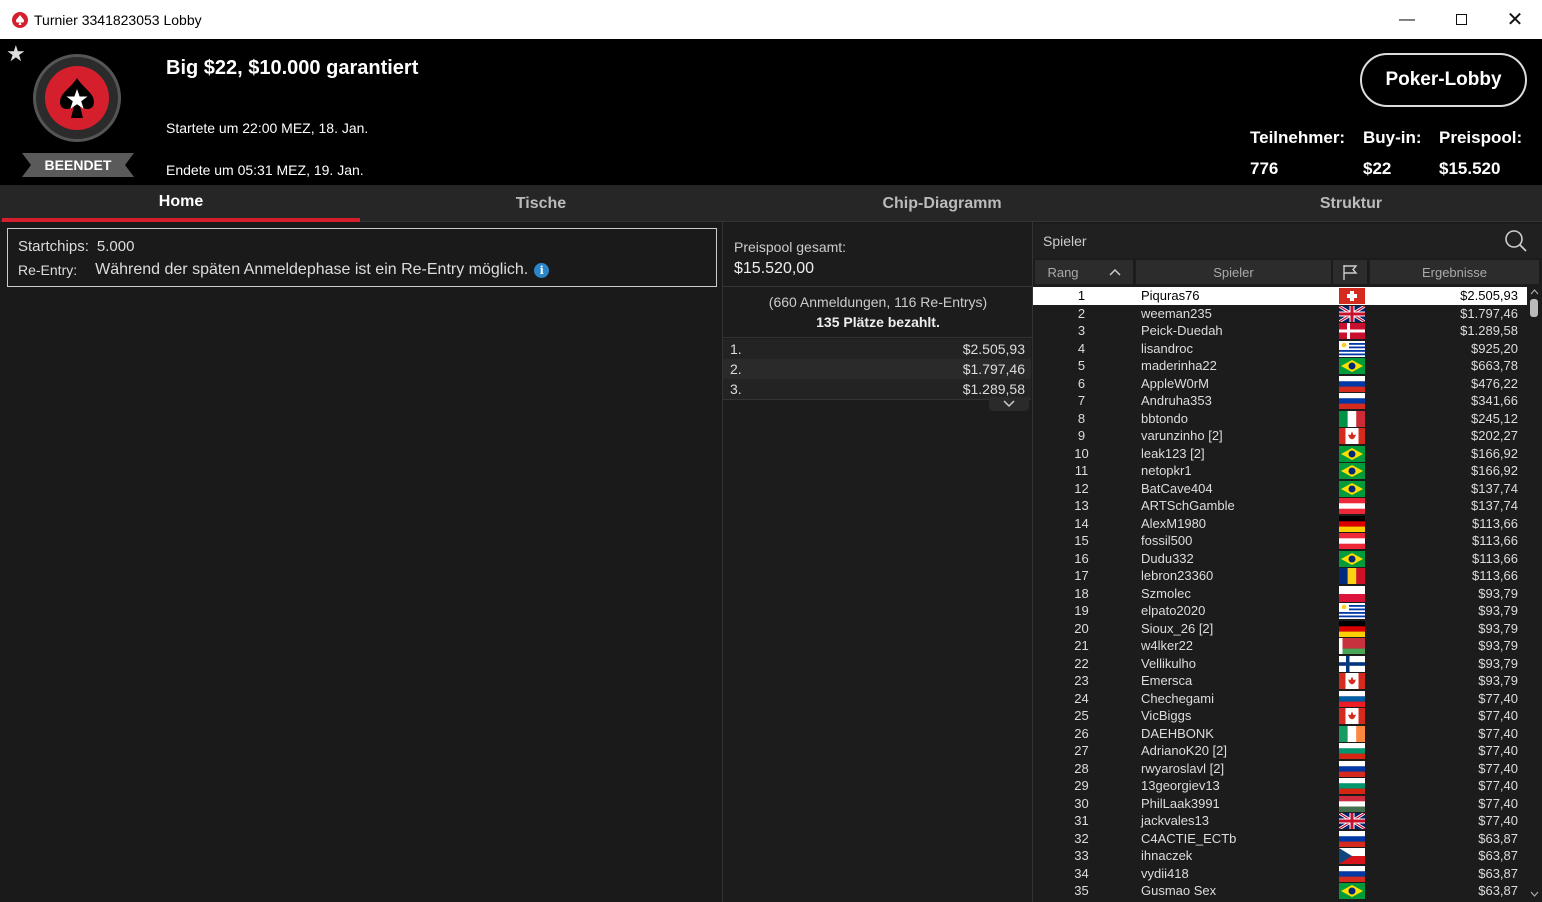 The width and height of the screenshot is (1542, 902). Describe the element at coordinates (1407, 19) in the screenshot. I see `minimize-button: —` at that location.